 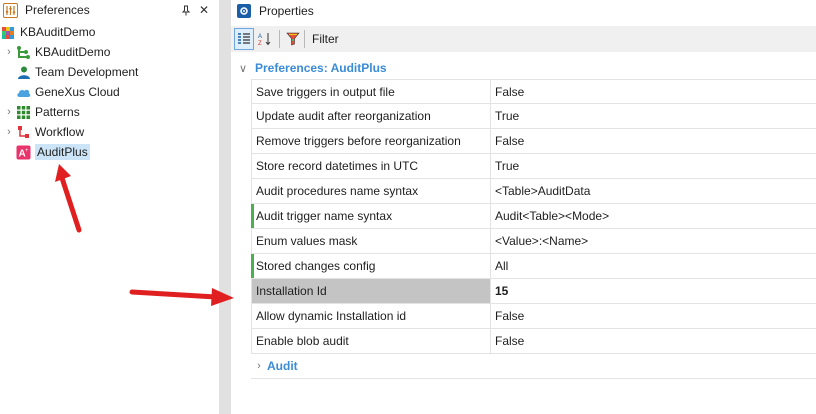 What do you see at coordinates (371, 116) in the screenshot?
I see `property-name: Update audit after reorganization` at bounding box center [371, 116].